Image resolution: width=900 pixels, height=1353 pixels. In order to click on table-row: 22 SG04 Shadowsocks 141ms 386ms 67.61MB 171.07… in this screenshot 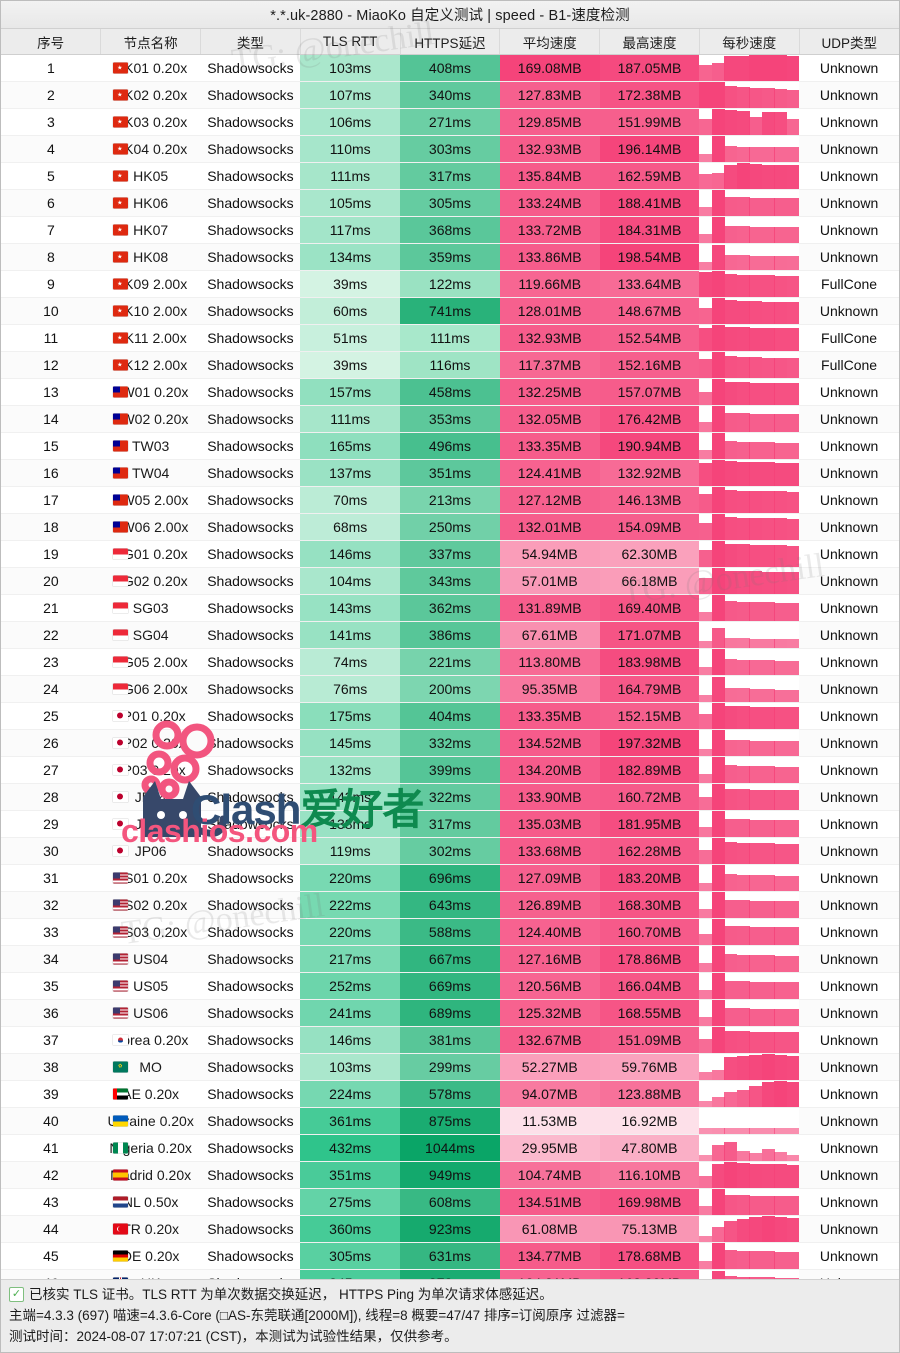, I will do `click(450, 635)`.